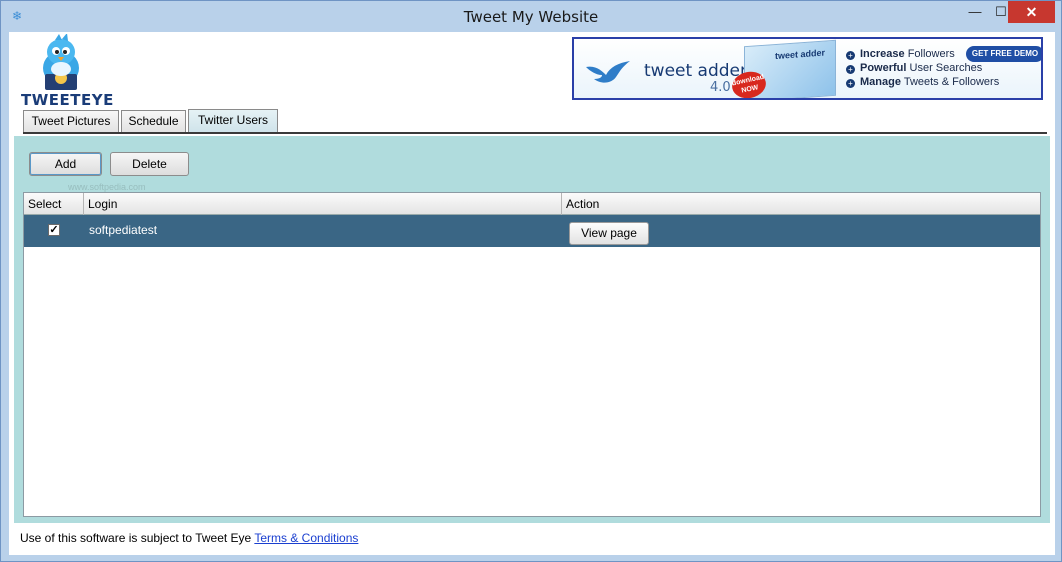 This screenshot has height=562, width=1062. What do you see at coordinates (153, 121) in the screenshot?
I see `tab-schedule: Schedule` at bounding box center [153, 121].